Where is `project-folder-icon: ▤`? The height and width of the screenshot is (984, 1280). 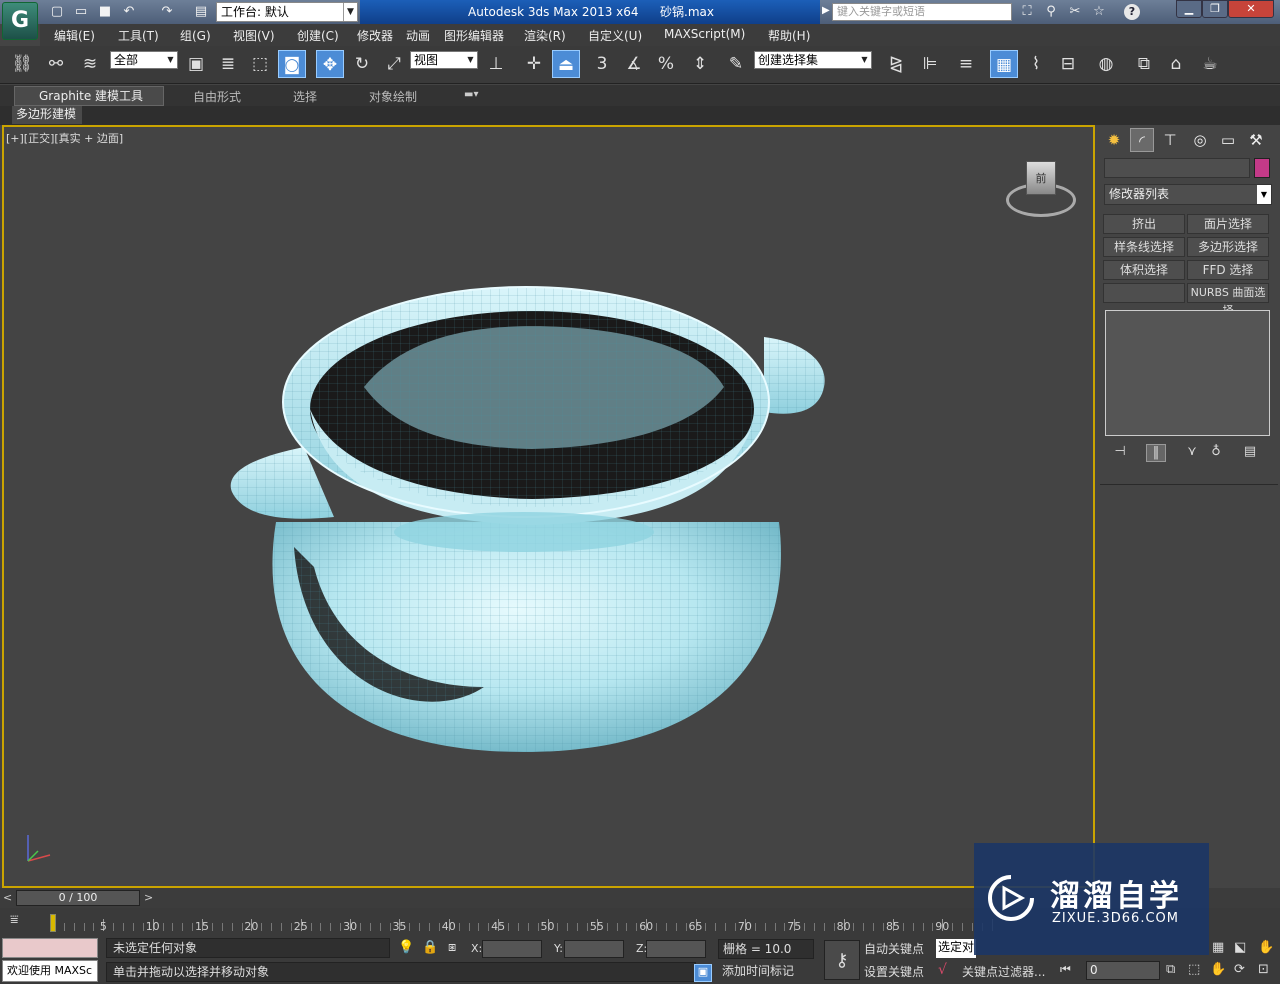
project-folder-icon: ▤ is located at coordinates (201, 12).